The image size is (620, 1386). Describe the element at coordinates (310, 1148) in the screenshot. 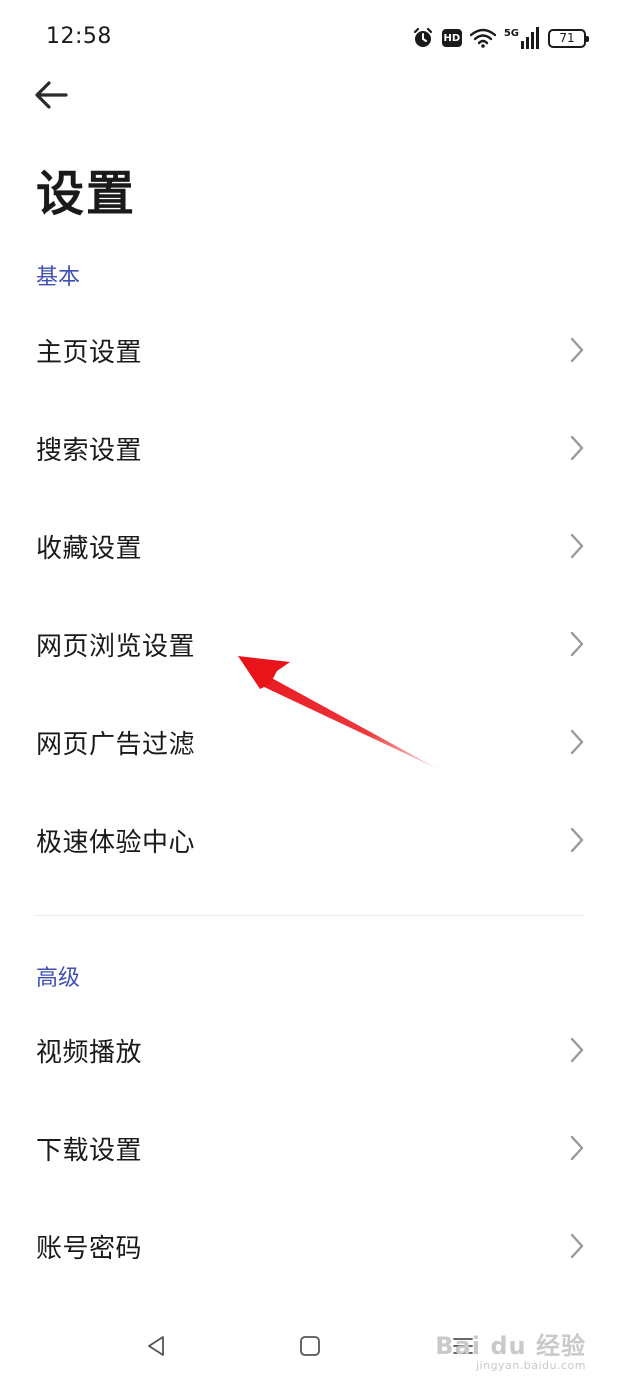

I see `menu-item-download-settings: 下载设置` at that location.